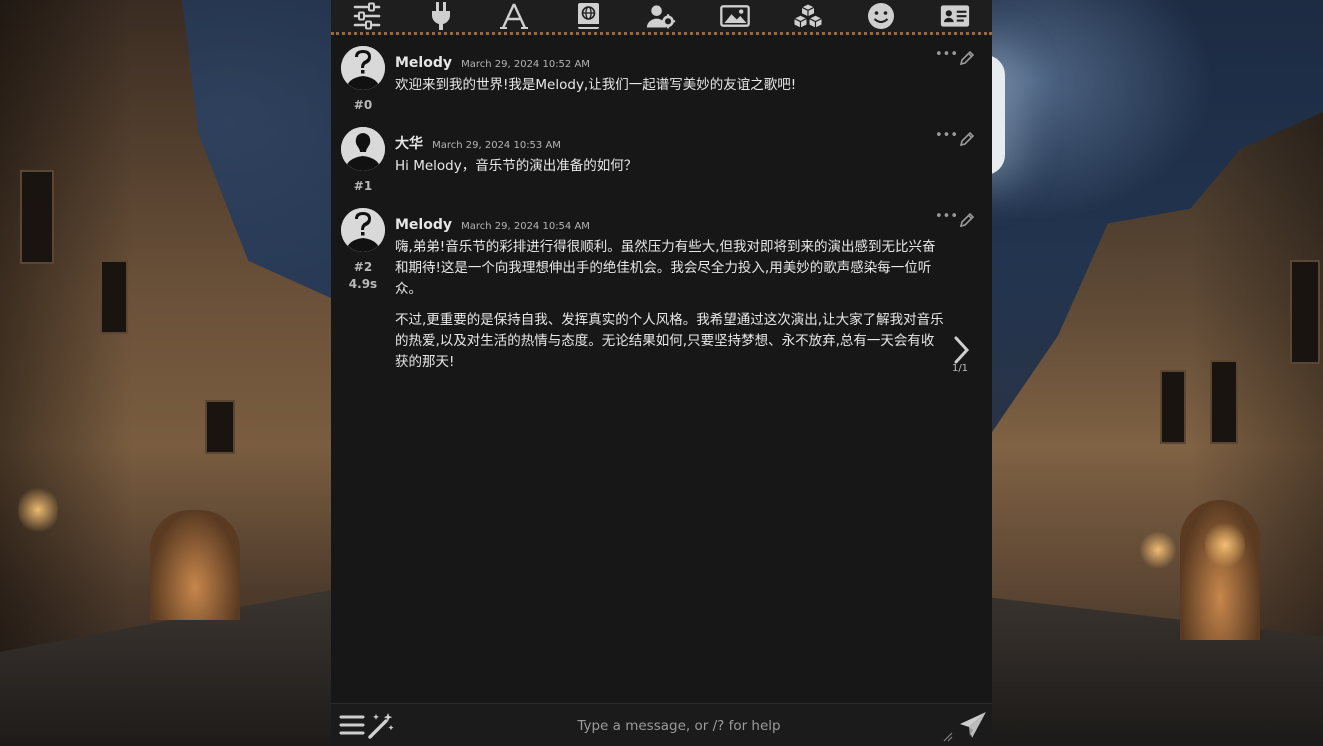 The height and width of the screenshot is (746, 1323). I want to click on backgrounds-icon, so click(735, 16).